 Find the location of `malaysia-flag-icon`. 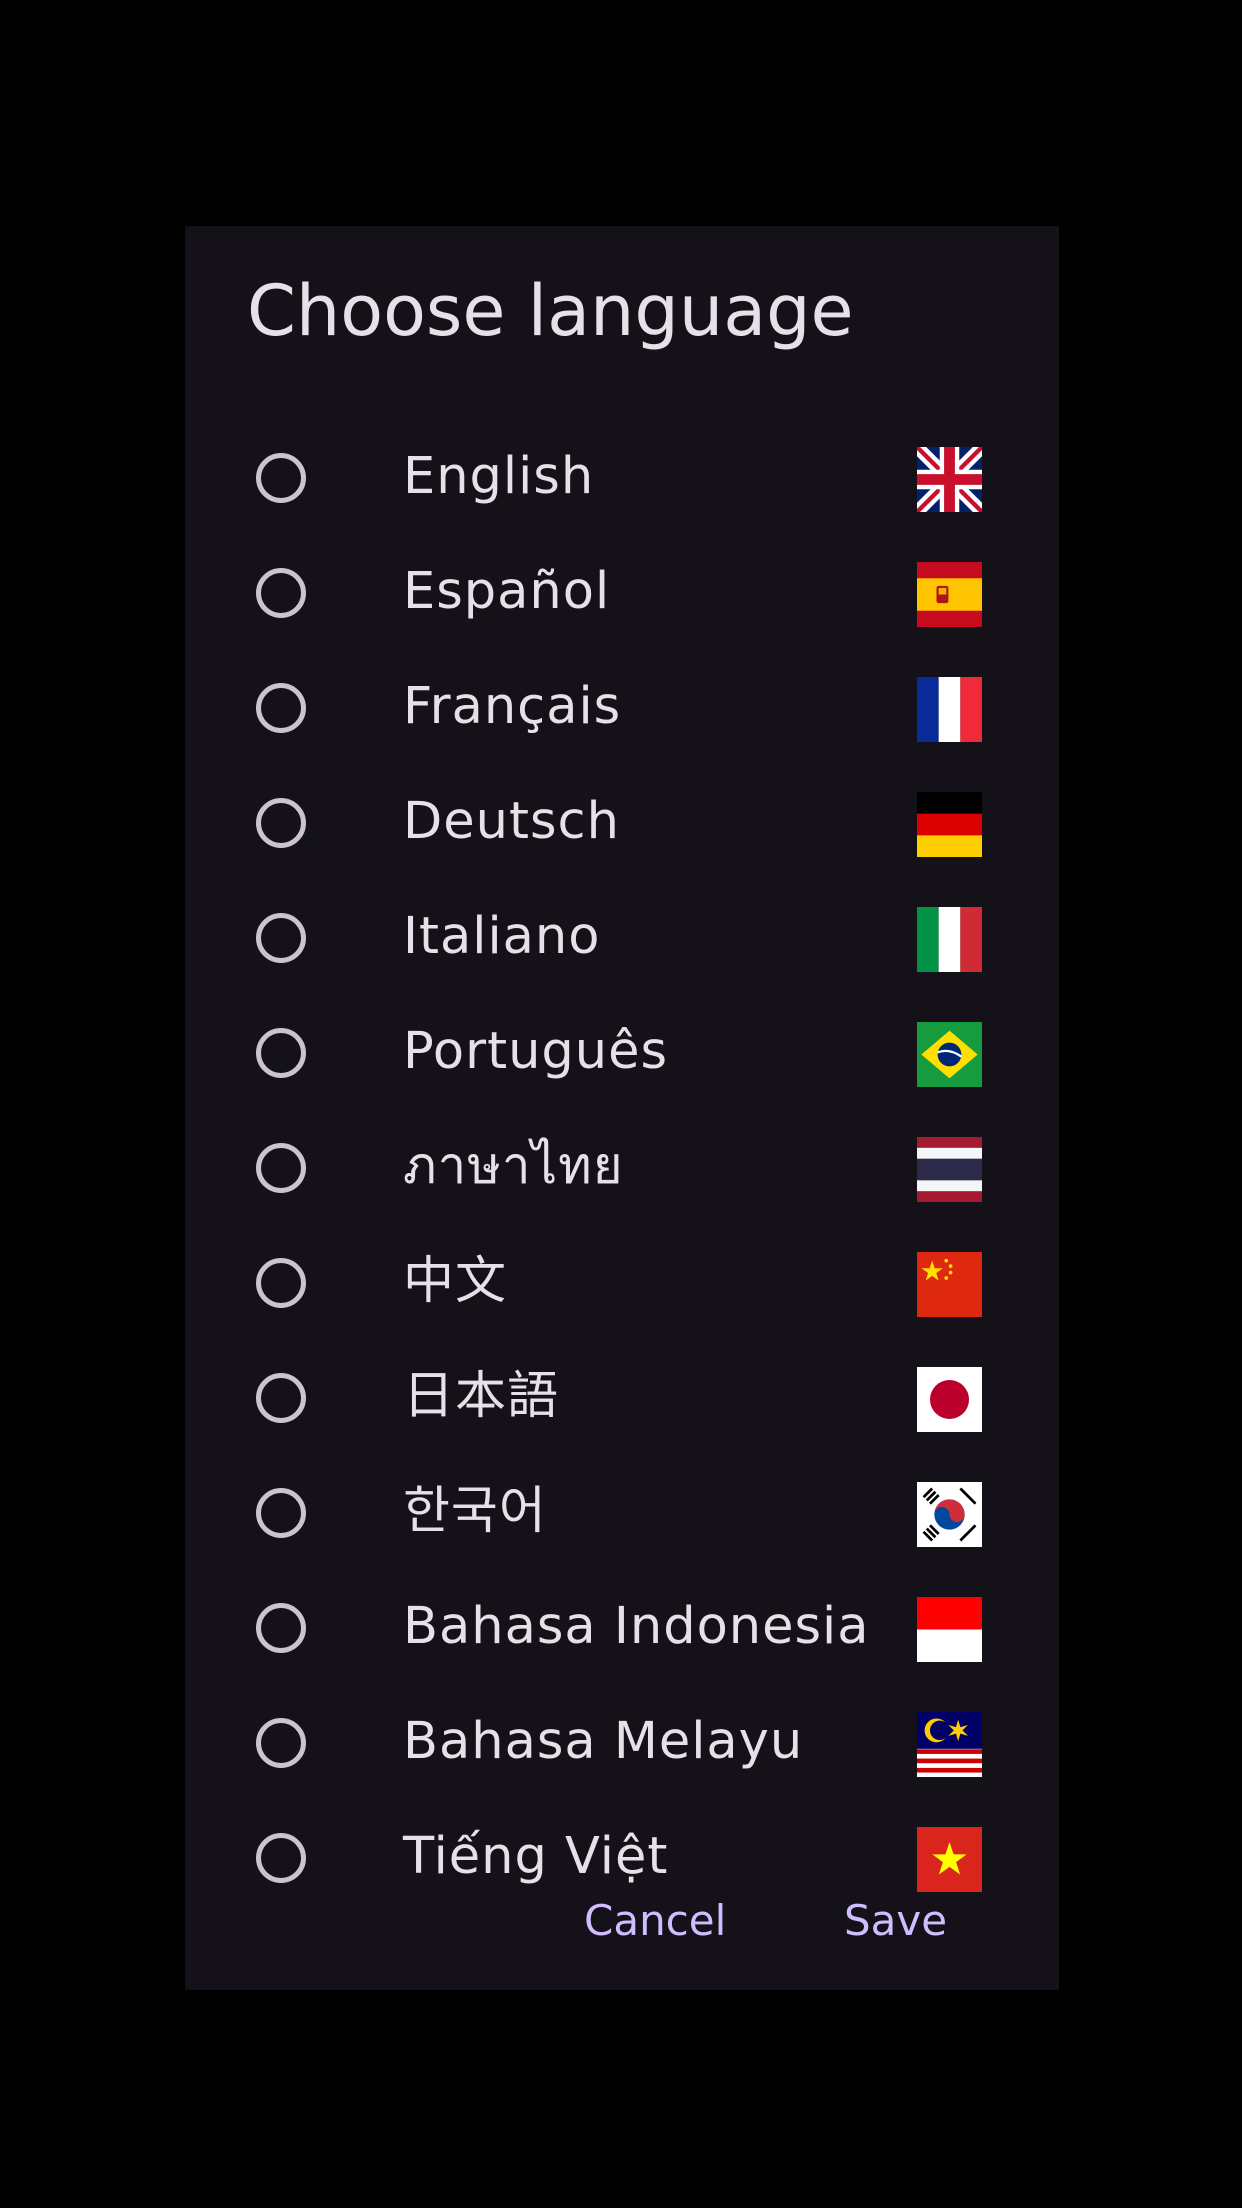

malaysia-flag-icon is located at coordinates (949, 1744).